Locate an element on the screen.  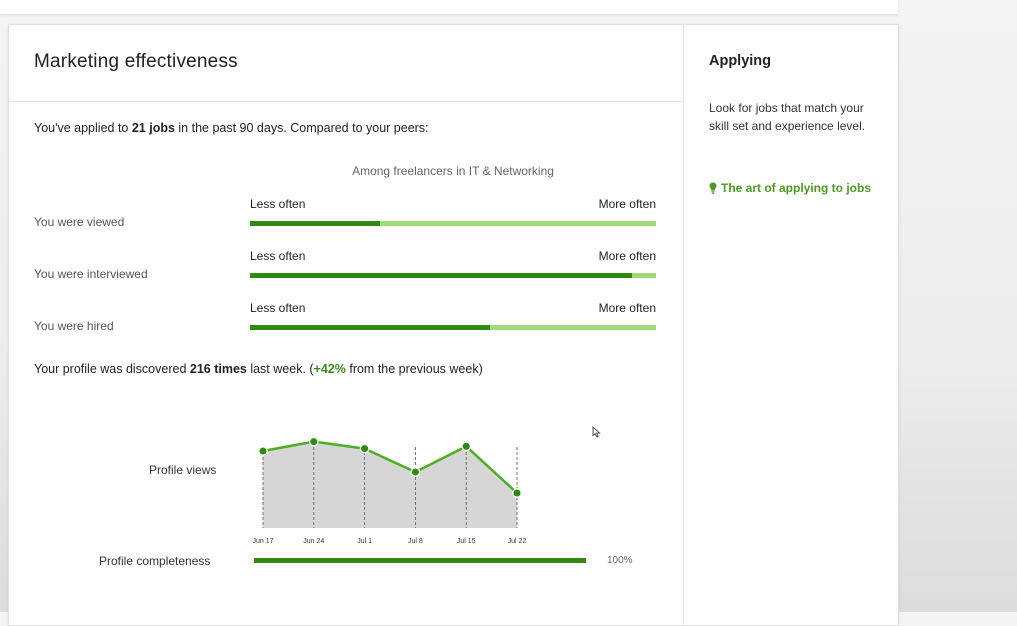
discovered-count: 216 times is located at coordinates (218, 369).